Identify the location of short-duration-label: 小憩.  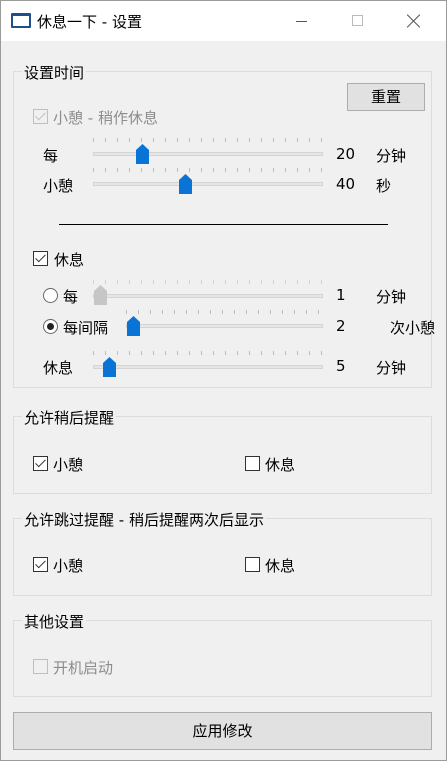
(58, 186).